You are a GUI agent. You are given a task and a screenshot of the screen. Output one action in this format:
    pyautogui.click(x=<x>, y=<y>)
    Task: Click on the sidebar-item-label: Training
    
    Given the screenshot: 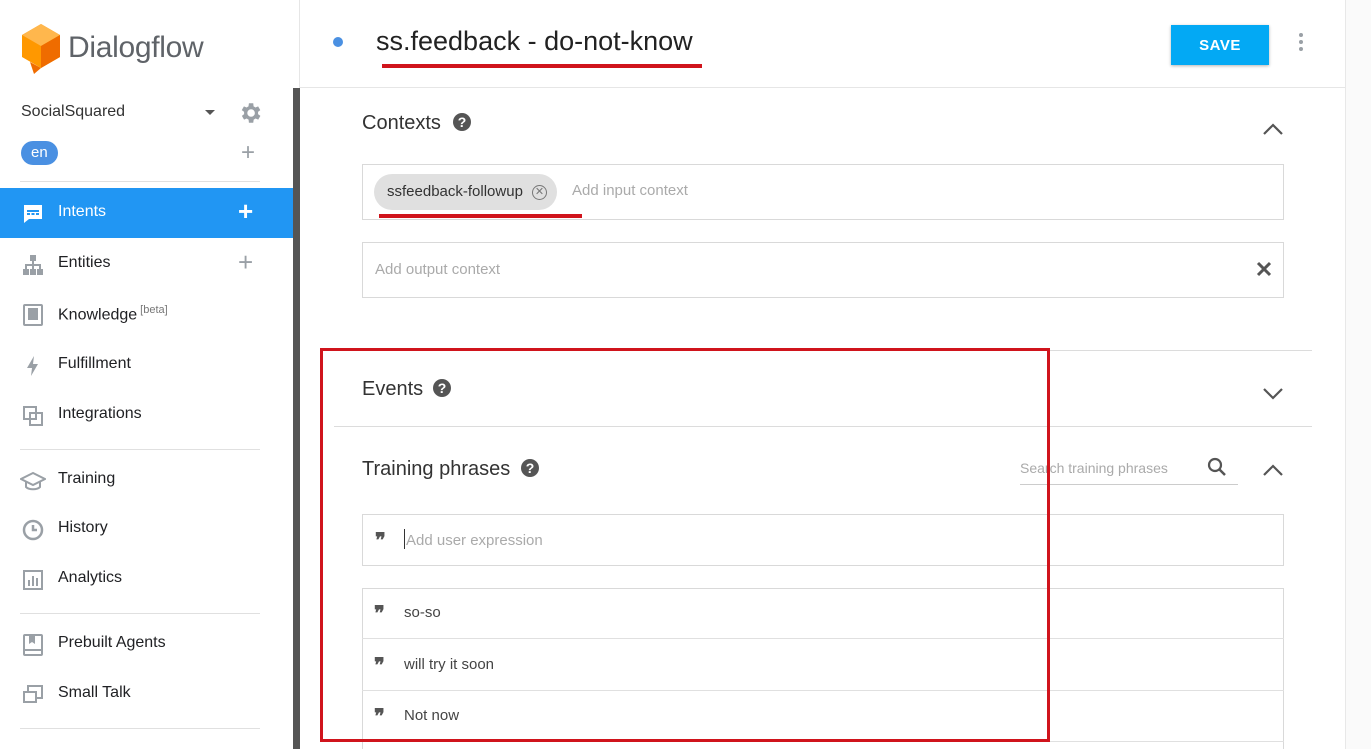 What is the action you would take?
    pyautogui.click(x=87, y=478)
    